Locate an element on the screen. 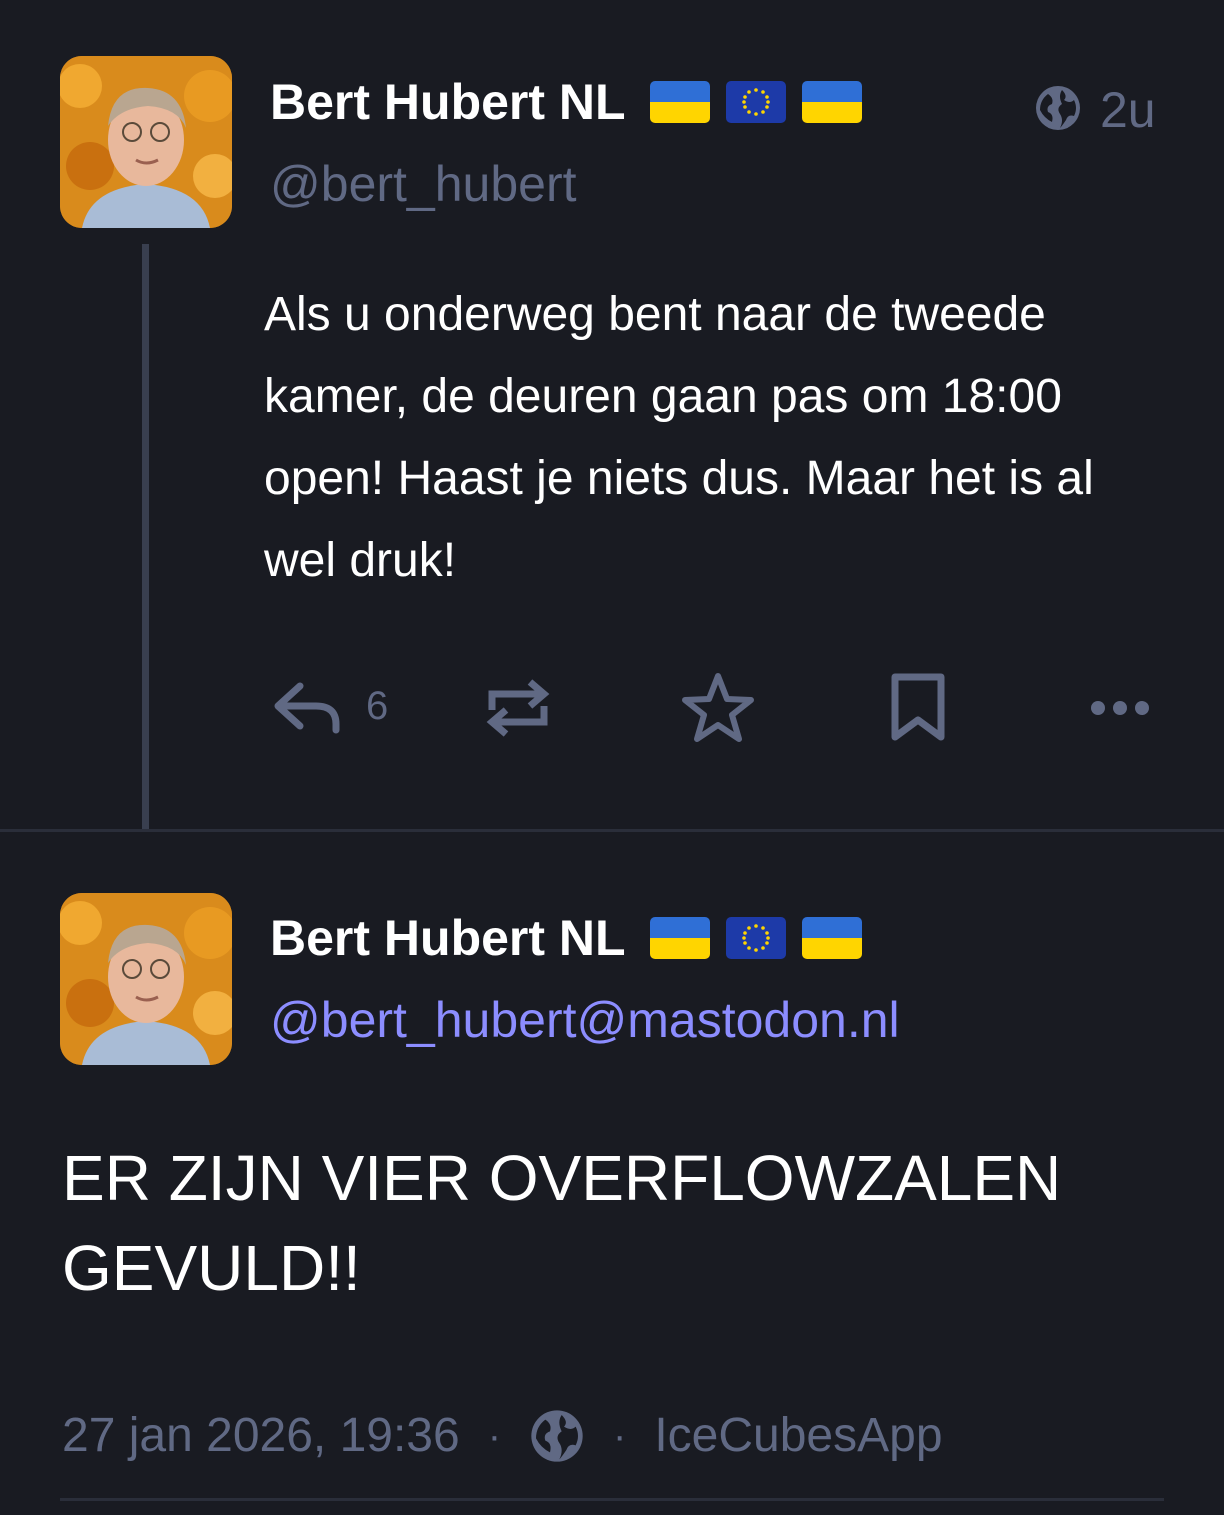 This screenshot has width=1224, height=1515. reply-button: 6 is located at coordinates (329, 706).